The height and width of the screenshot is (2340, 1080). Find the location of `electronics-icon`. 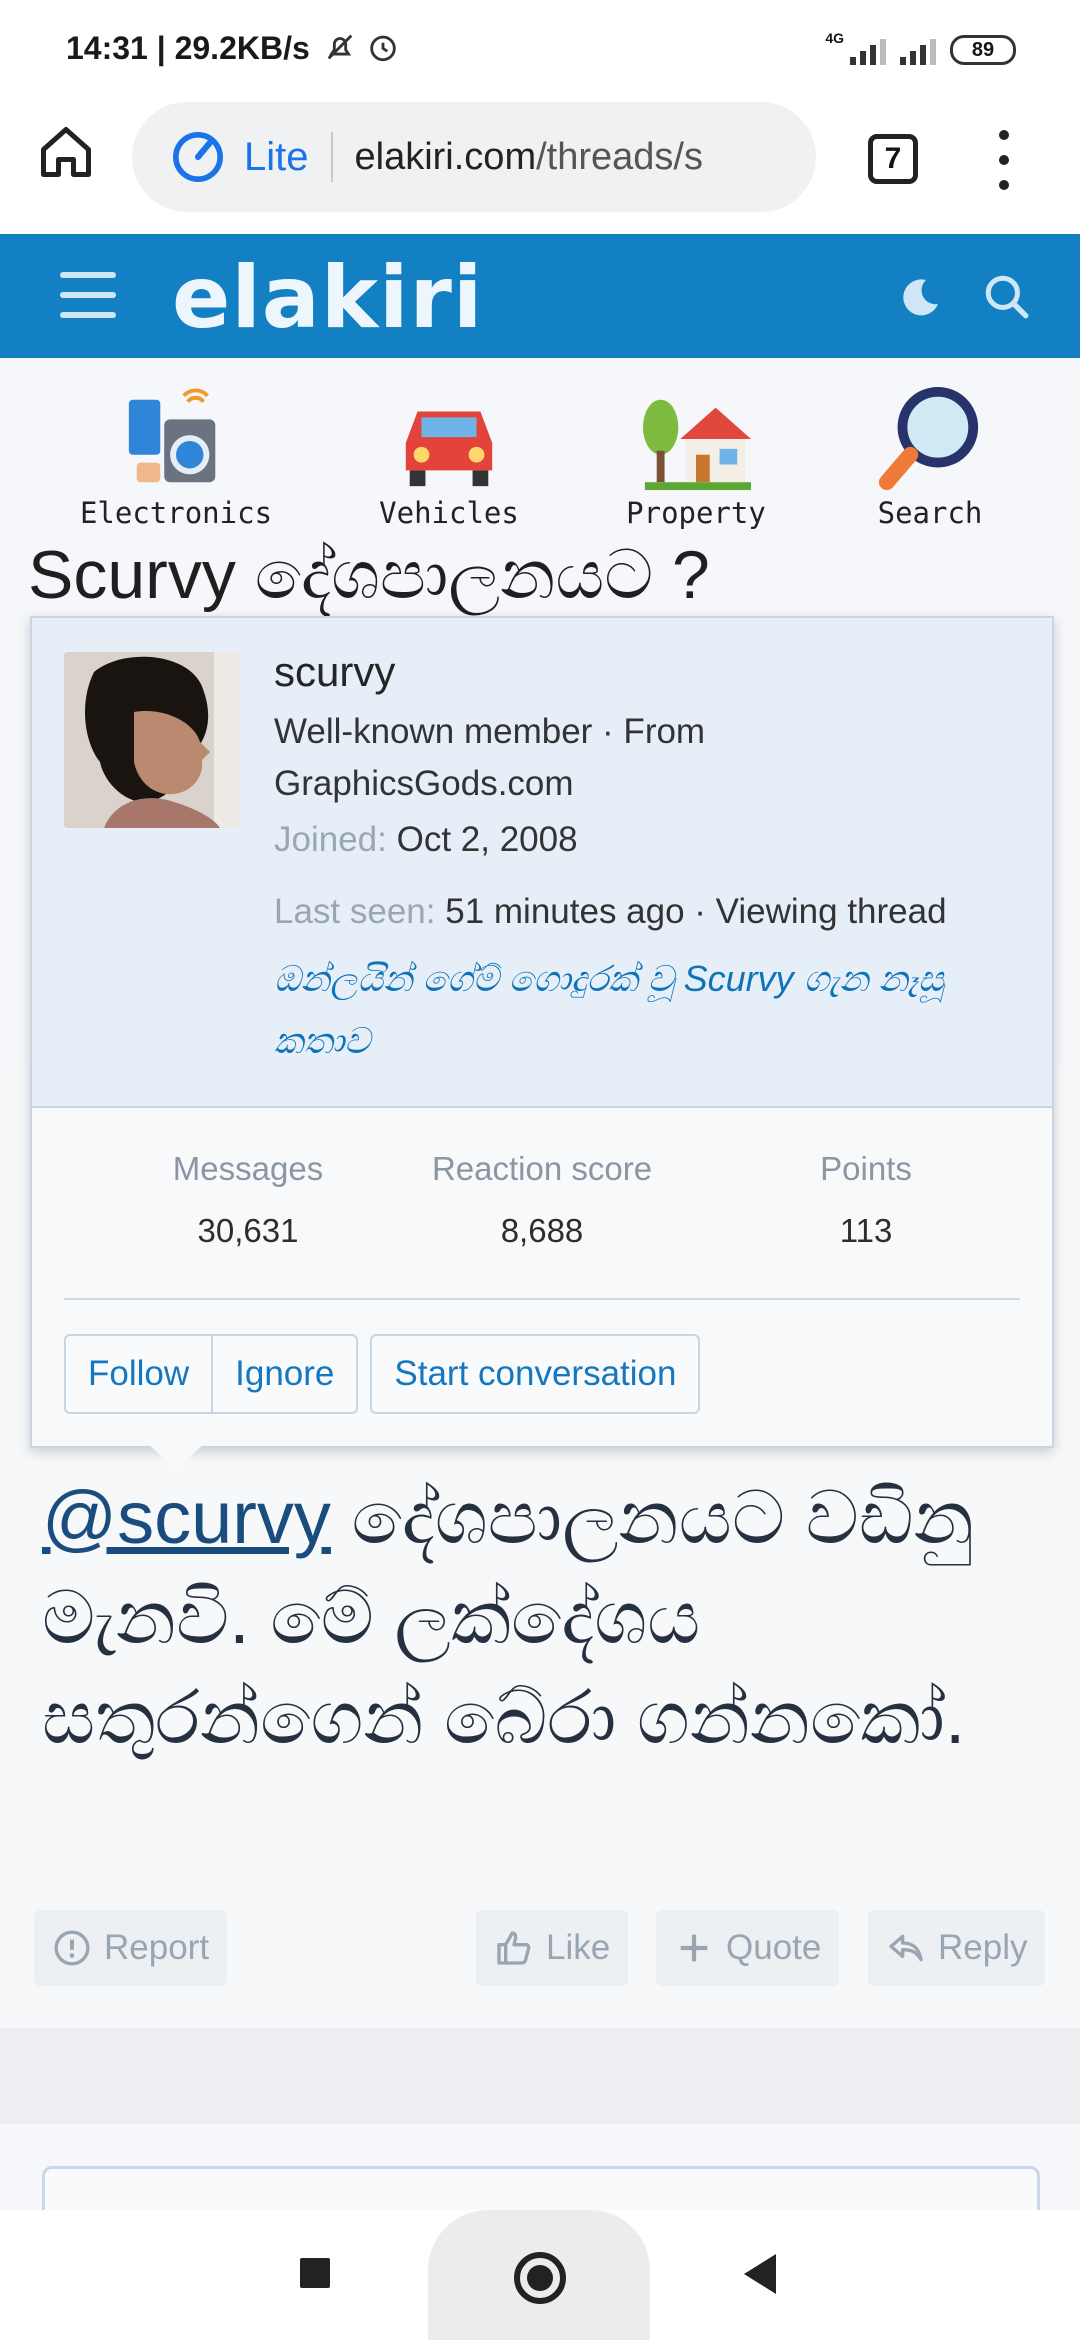

electronics-icon is located at coordinates (172, 435).